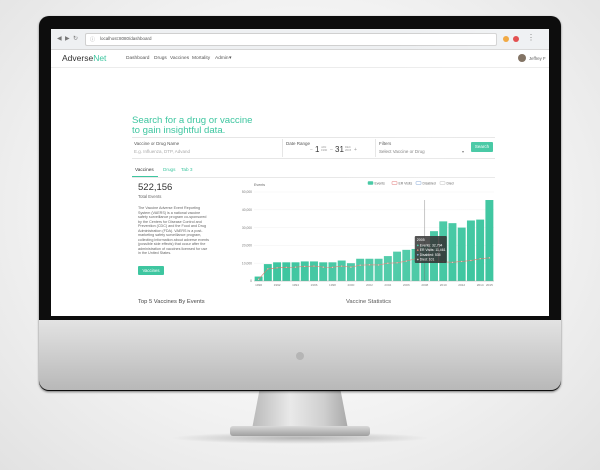 The width and height of the screenshot is (600, 470). What do you see at coordinates (201, 58) in the screenshot?
I see `nav-mortality: Mortality` at bounding box center [201, 58].